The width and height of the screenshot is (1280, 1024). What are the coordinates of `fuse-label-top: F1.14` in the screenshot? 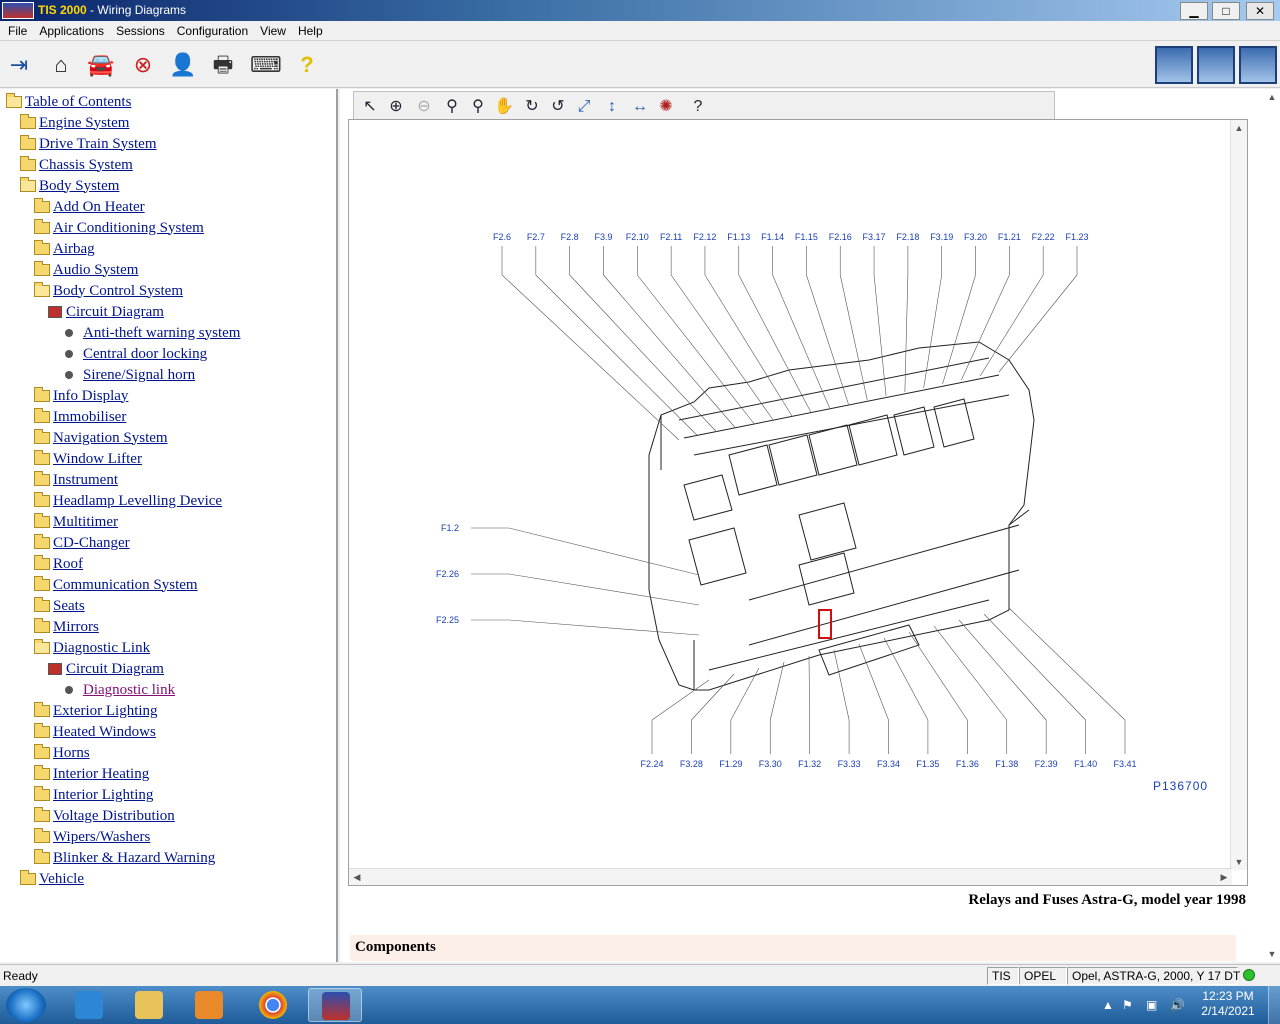 It's located at (772, 237).